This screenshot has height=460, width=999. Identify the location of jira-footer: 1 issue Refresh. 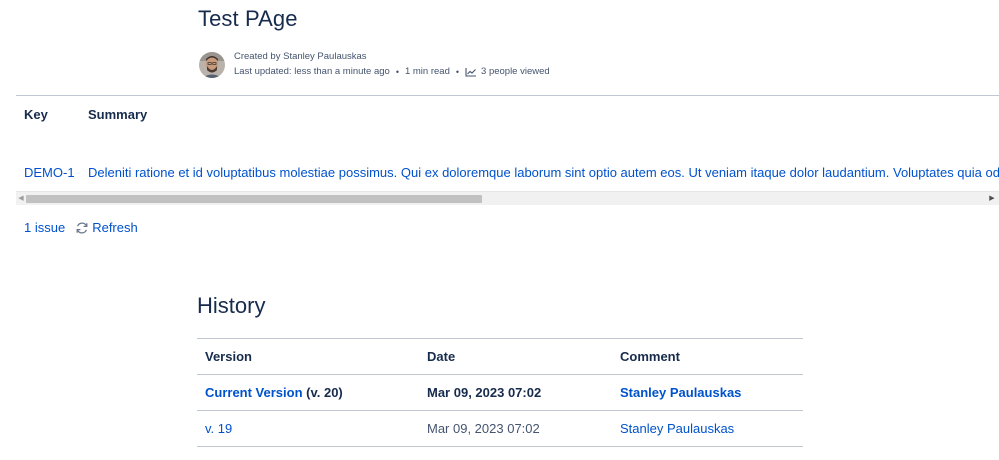
(81, 227).